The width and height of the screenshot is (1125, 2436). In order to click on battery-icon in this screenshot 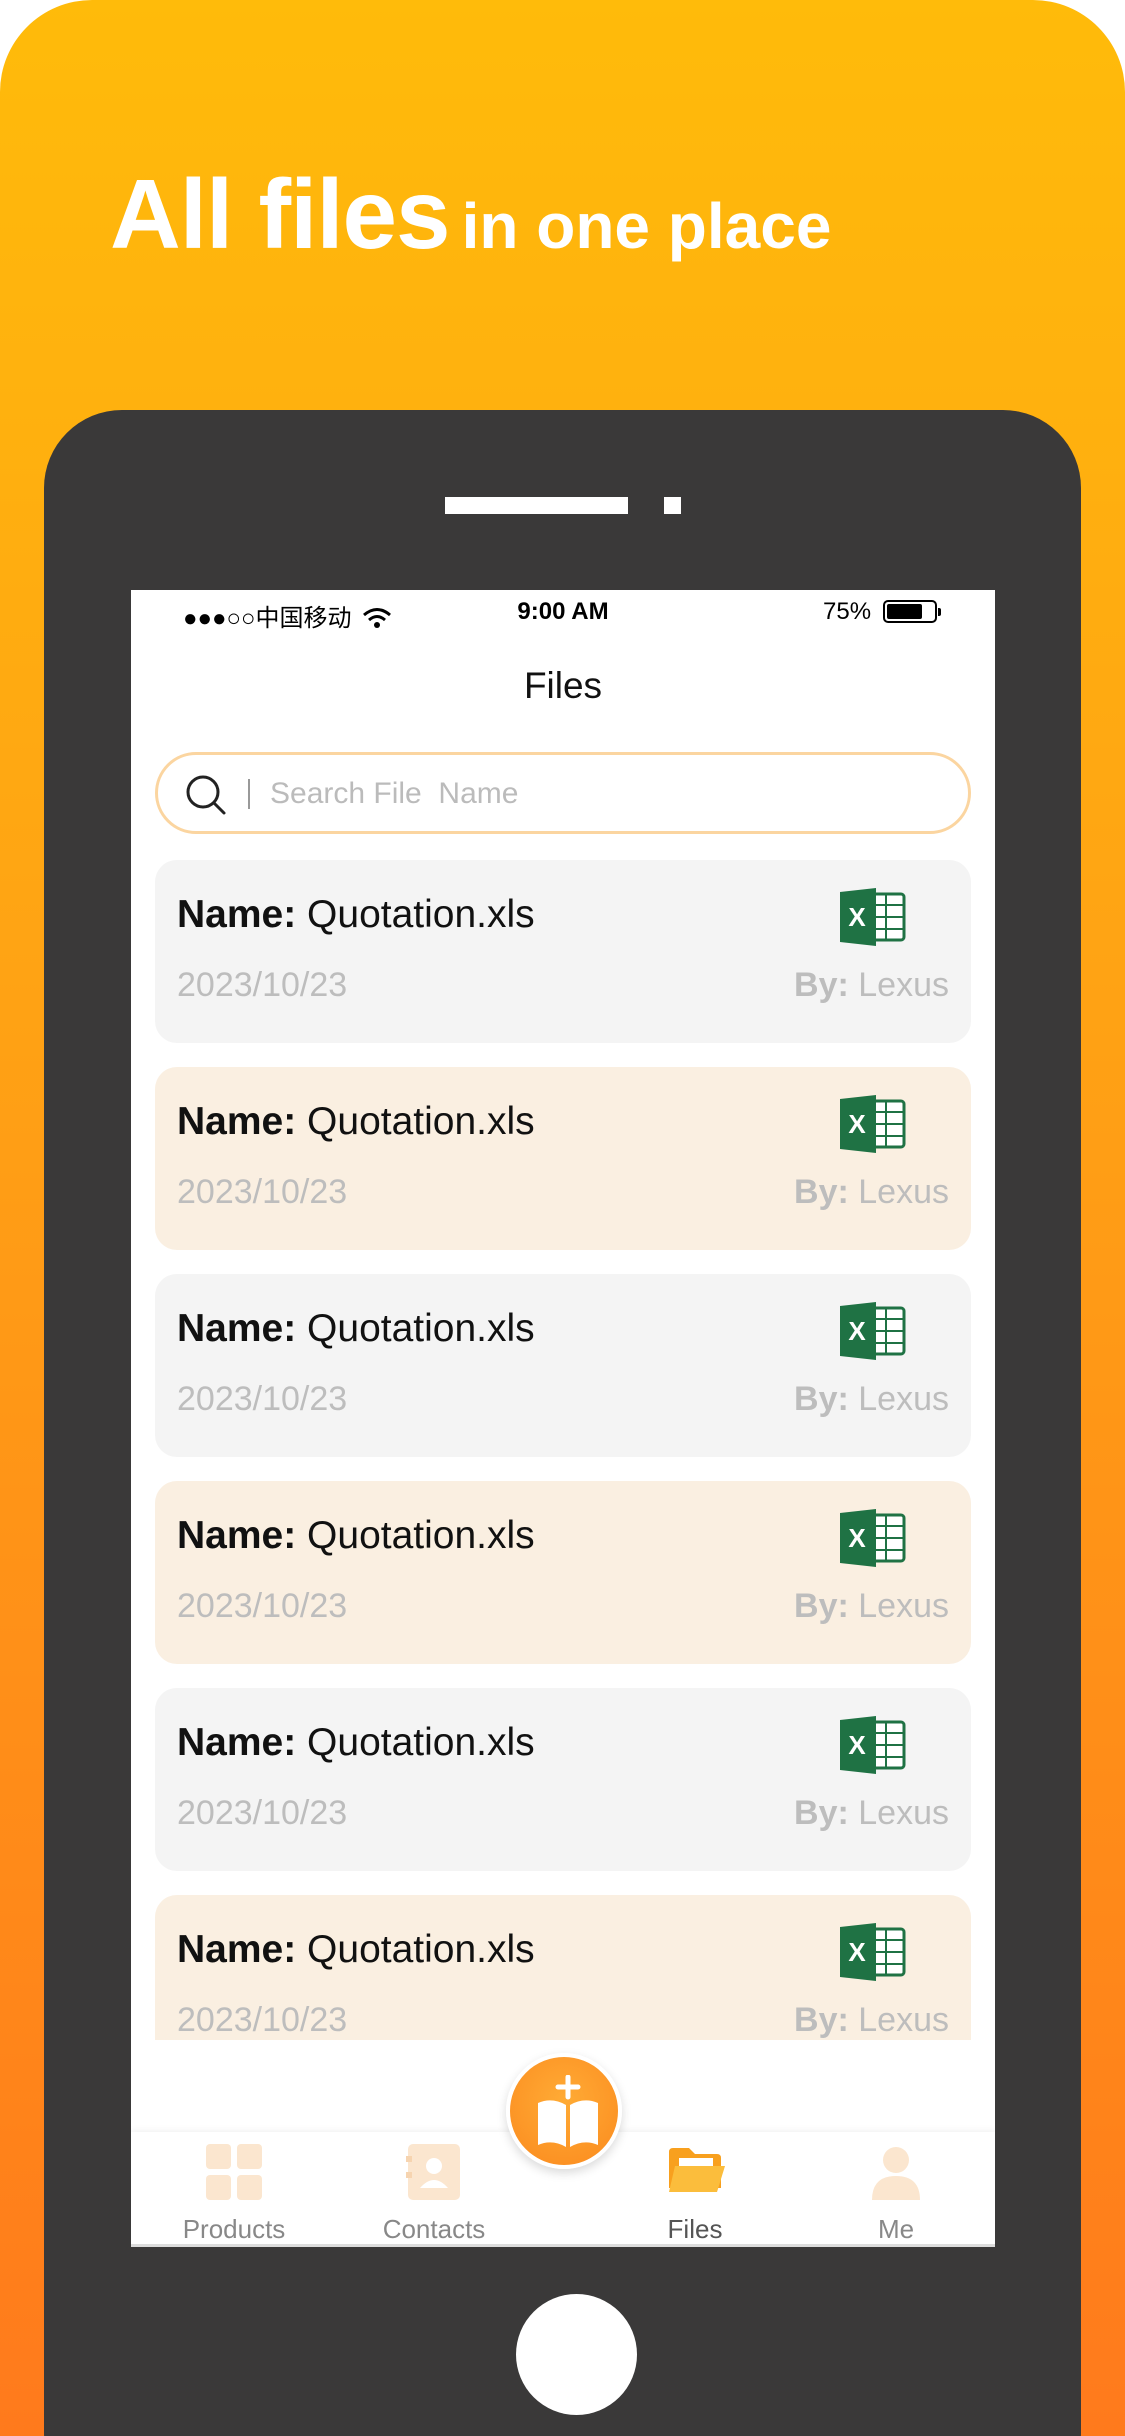, I will do `click(912, 611)`.